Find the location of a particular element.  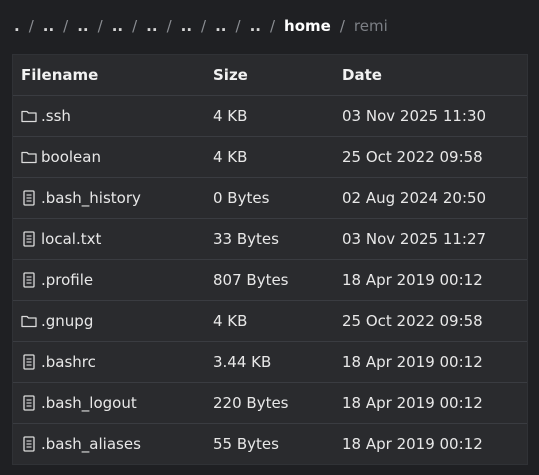

table-row: .bash_logout 220 Bytes 18 Apr 2019 00:12 is located at coordinates (270, 403).